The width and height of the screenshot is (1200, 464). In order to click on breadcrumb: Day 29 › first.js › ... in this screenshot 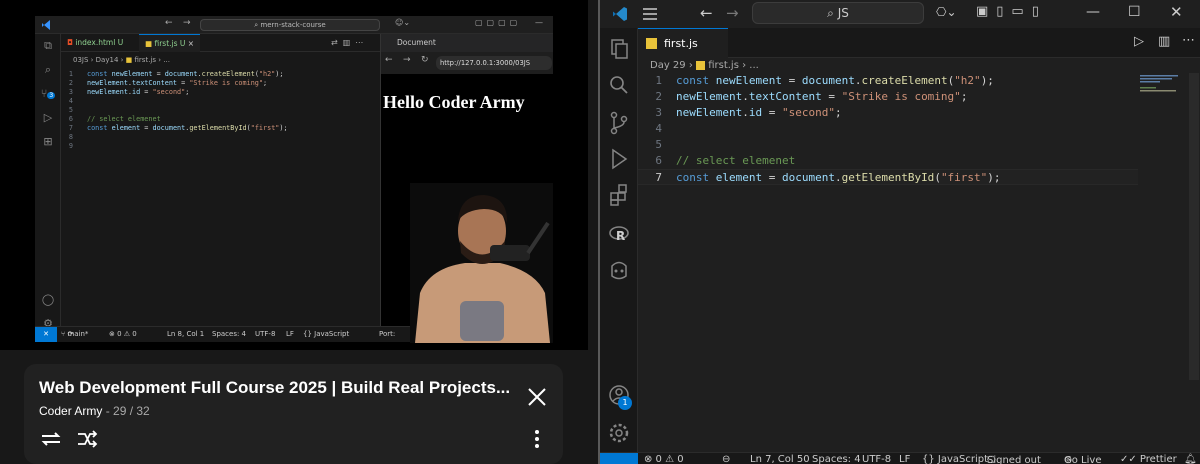, I will do `click(704, 65)`.